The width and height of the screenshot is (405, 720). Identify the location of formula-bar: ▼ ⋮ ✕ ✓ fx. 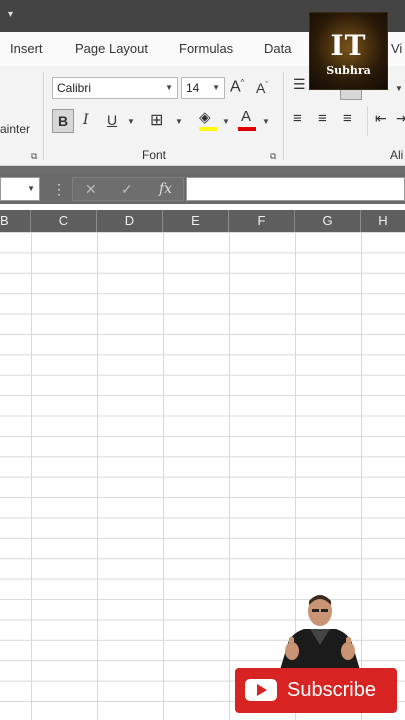
(202, 189).